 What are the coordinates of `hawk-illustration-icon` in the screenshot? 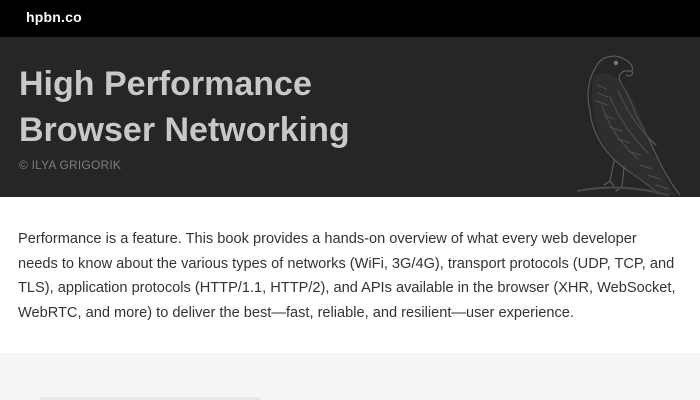 It's located at (629, 125).